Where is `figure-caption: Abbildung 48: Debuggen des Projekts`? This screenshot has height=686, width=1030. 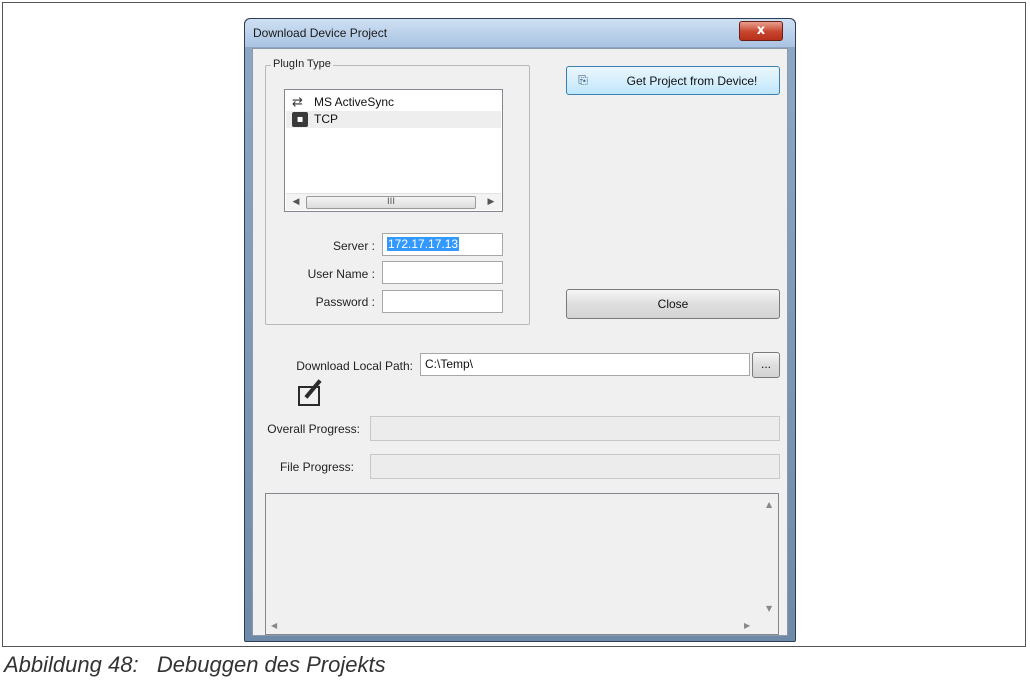
figure-caption: Abbildung 48: Debuggen des Projekts is located at coordinates (195, 664).